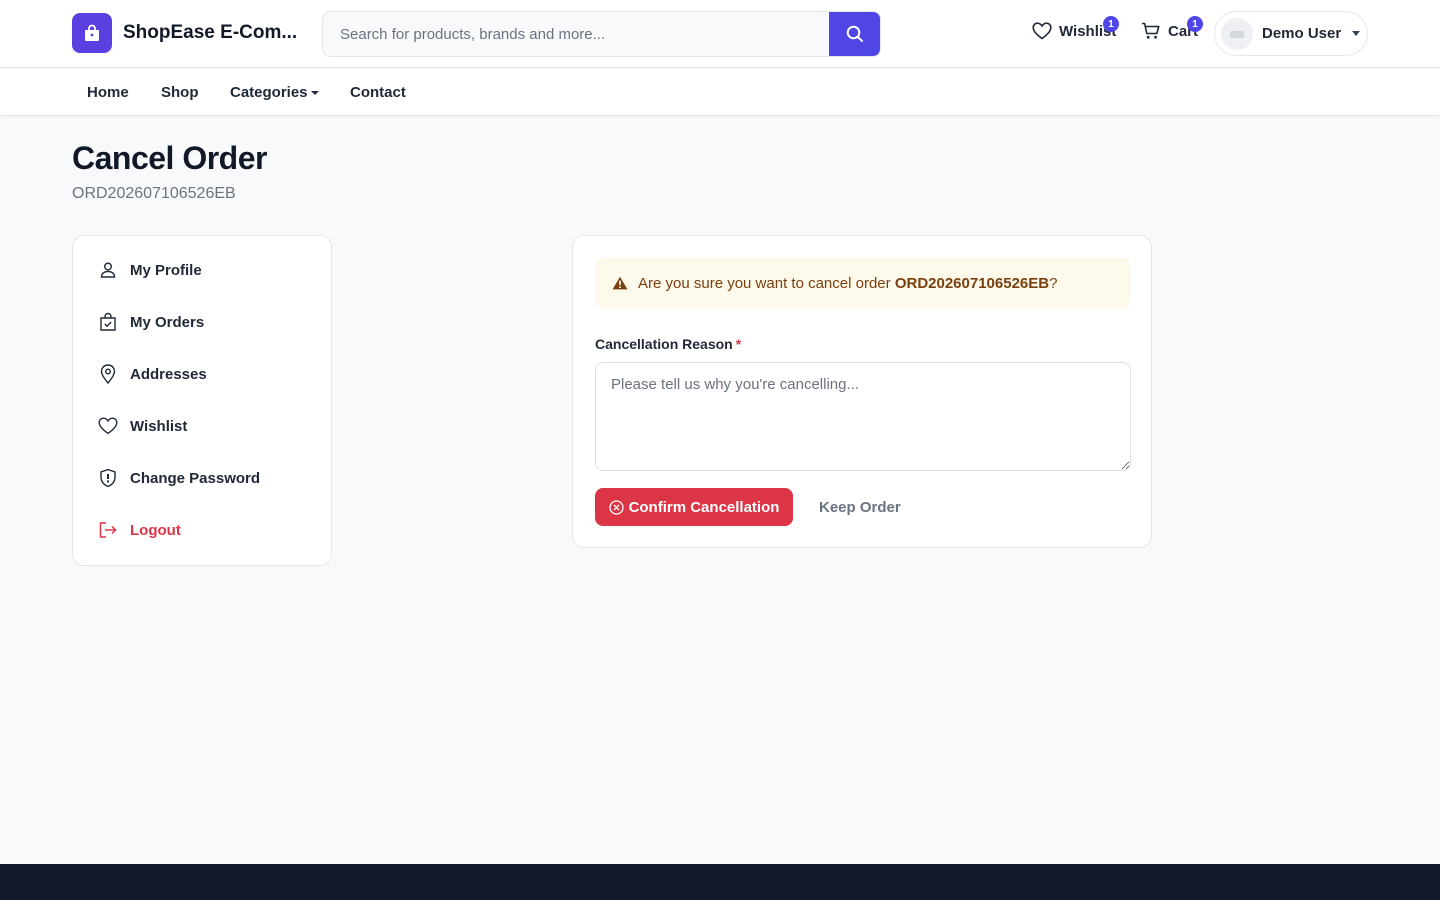 This screenshot has height=900, width=1440. I want to click on search-icon, so click(854, 33).